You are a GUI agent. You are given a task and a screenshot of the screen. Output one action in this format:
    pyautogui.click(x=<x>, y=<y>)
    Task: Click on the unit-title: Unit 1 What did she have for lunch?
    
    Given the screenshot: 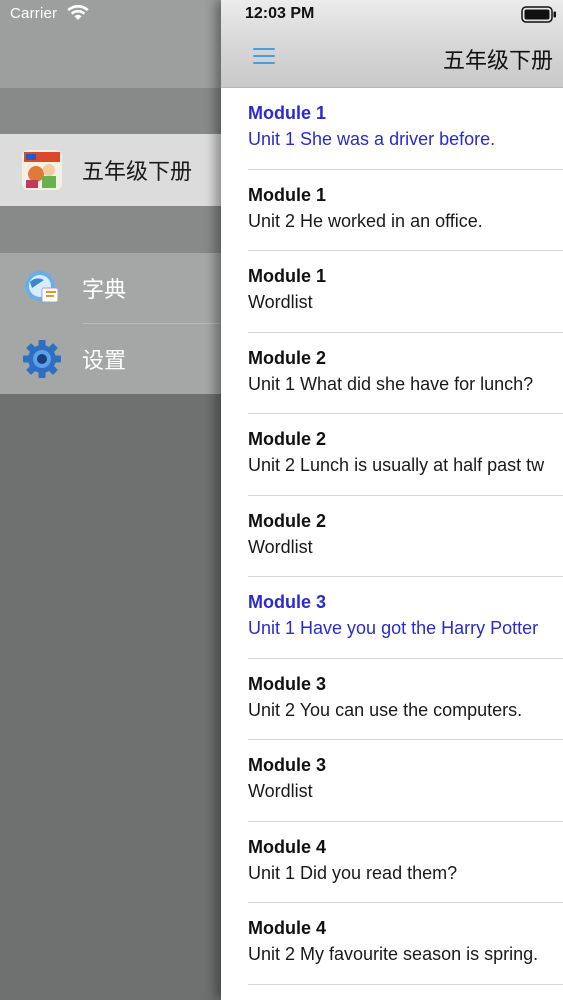 What is the action you would take?
    pyautogui.click(x=391, y=383)
    